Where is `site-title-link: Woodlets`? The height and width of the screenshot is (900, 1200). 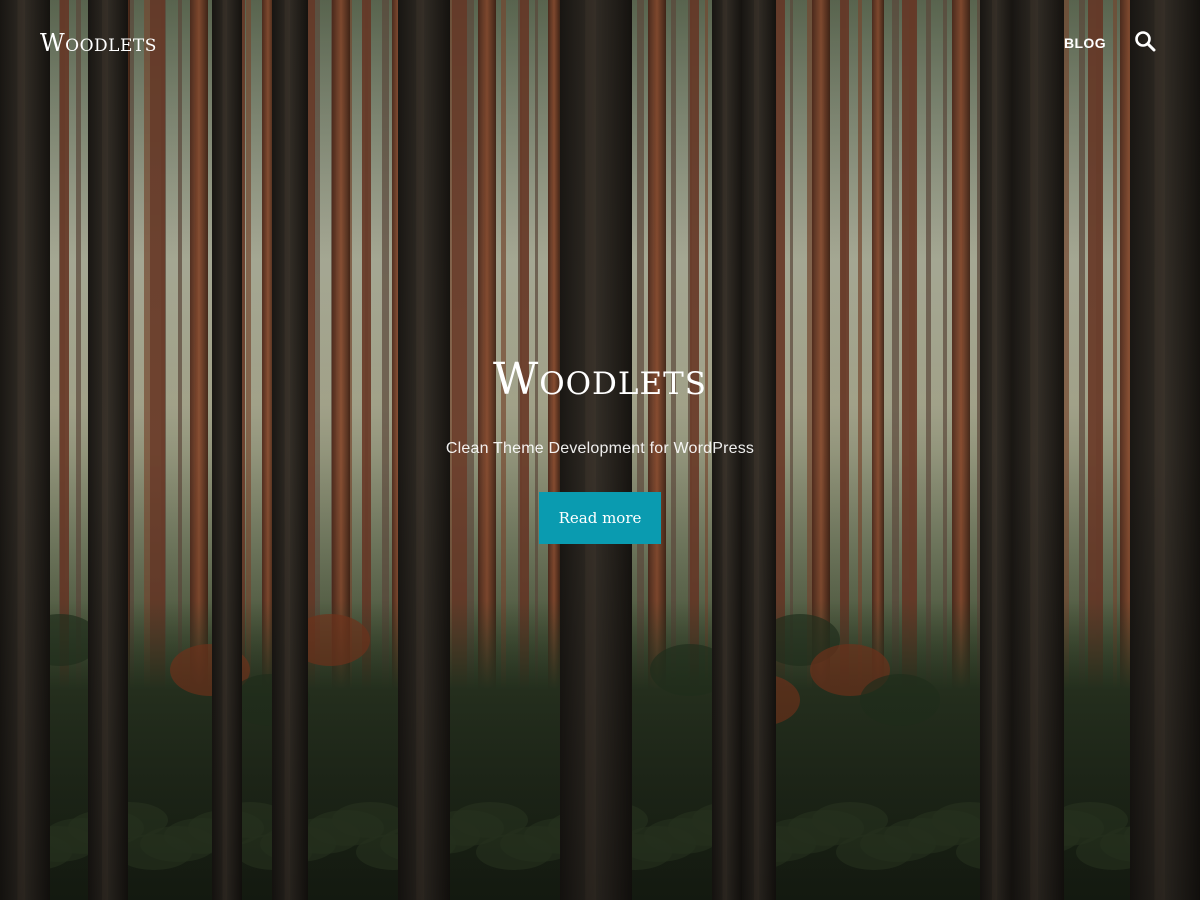 site-title-link: Woodlets is located at coordinates (98, 43).